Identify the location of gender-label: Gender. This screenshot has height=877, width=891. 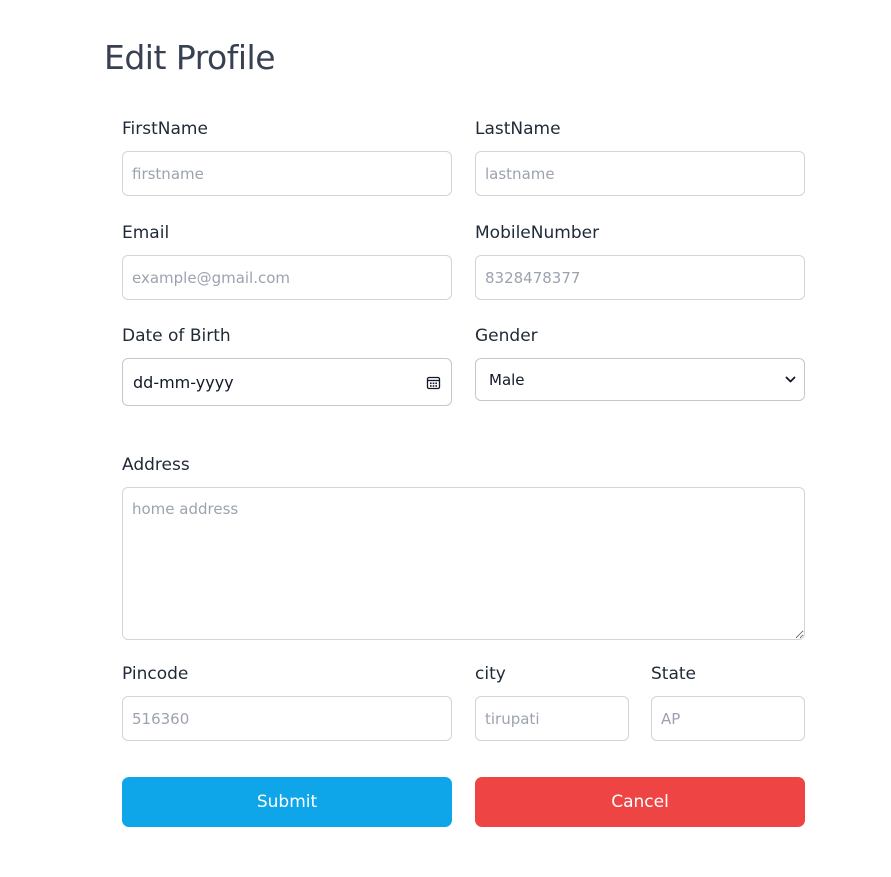
(506, 336).